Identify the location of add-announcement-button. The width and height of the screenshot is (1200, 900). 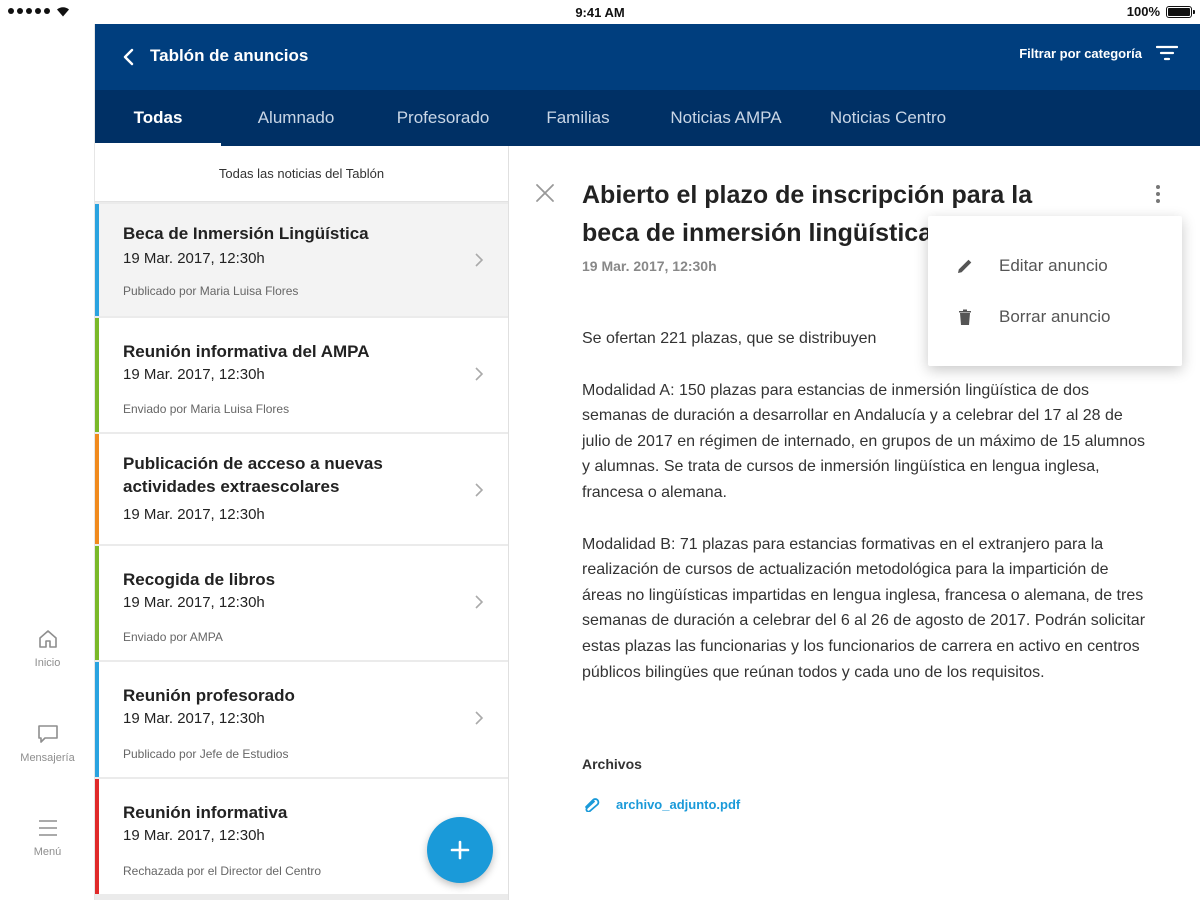
(460, 850).